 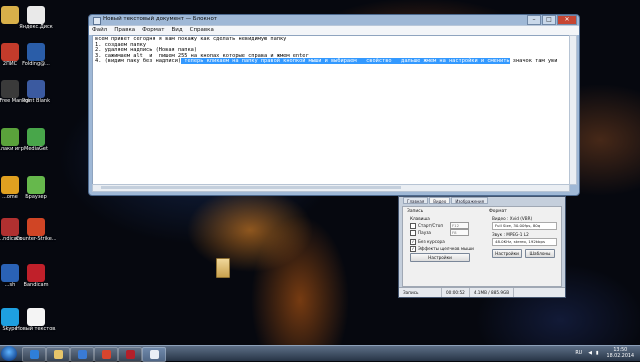 I want to click on window-buttons: – □ ✕, so click(x=551, y=20).